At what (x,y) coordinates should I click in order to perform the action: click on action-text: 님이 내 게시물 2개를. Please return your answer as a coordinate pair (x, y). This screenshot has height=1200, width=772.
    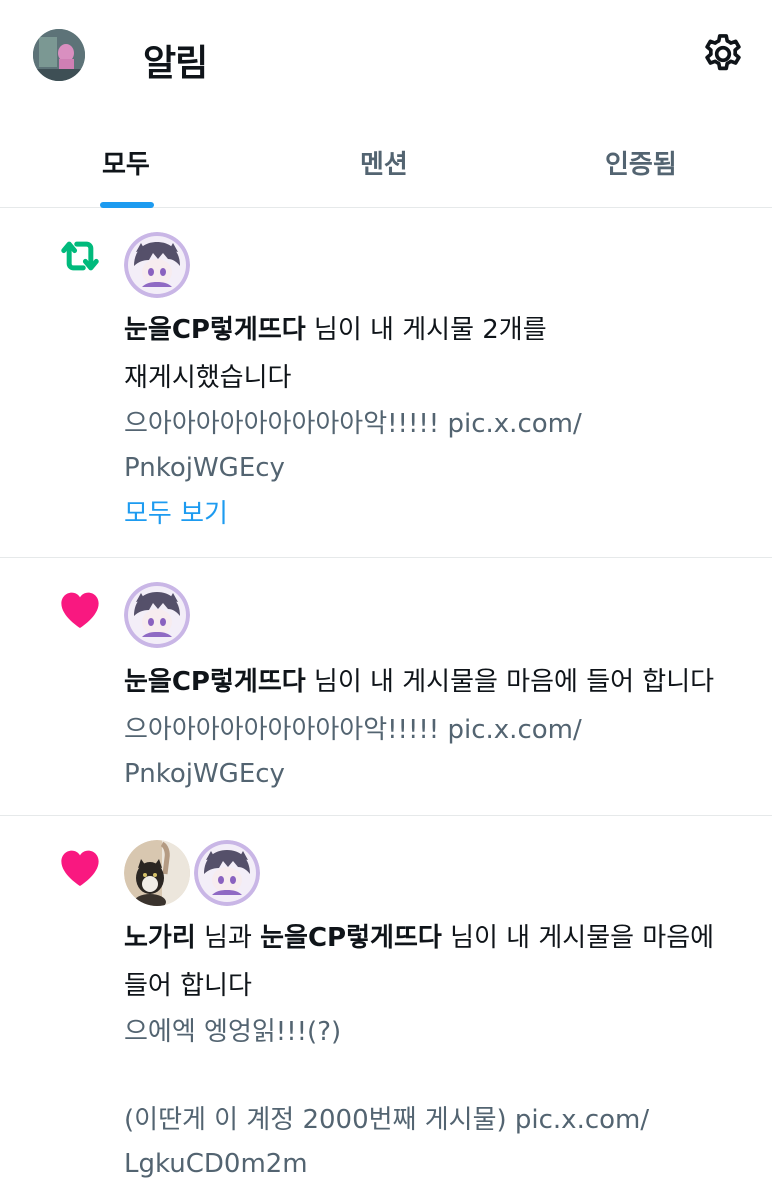
    Looking at the image, I should click on (426, 330).